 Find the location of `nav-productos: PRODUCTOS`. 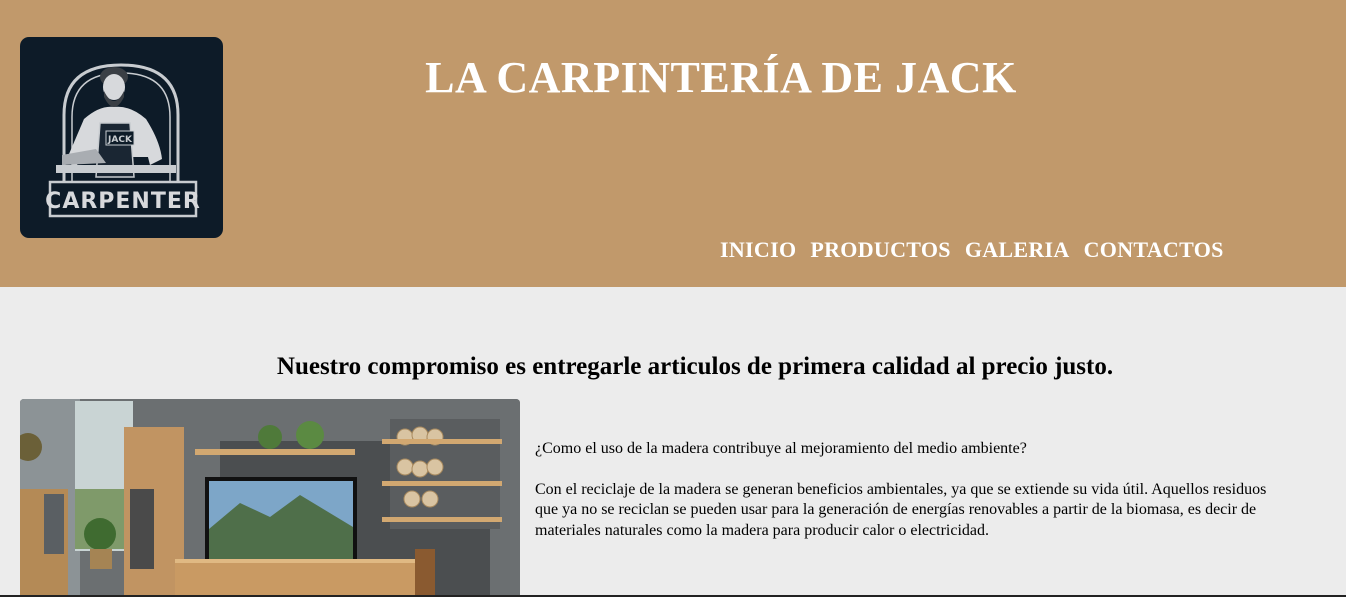

nav-productos: PRODUCTOS is located at coordinates (880, 250).